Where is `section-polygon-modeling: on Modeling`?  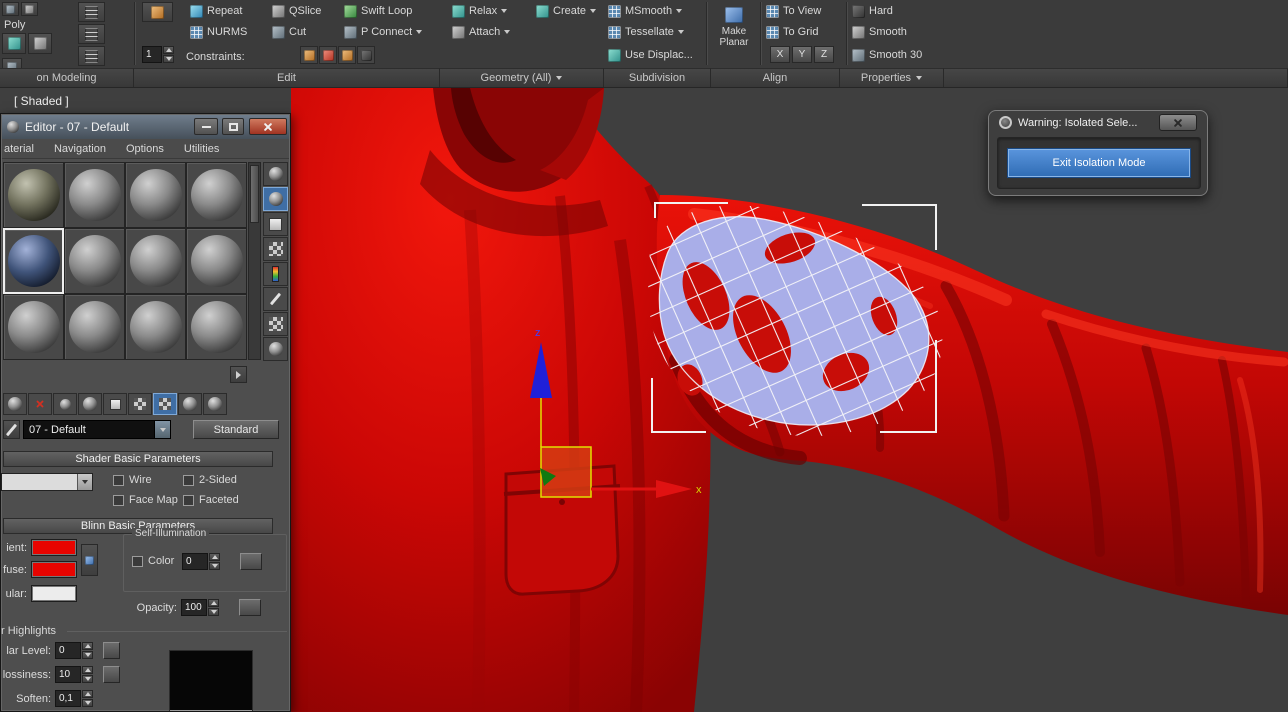
section-polygon-modeling: on Modeling is located at coordinates (67, 77).